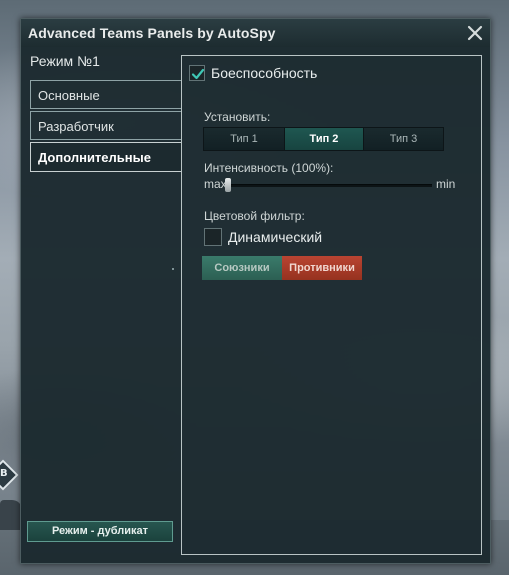 This screenshot has width=509, height=575. I want to click on type-selector: Тип 1 Тип 2 Тип 3, so click(323, 139).